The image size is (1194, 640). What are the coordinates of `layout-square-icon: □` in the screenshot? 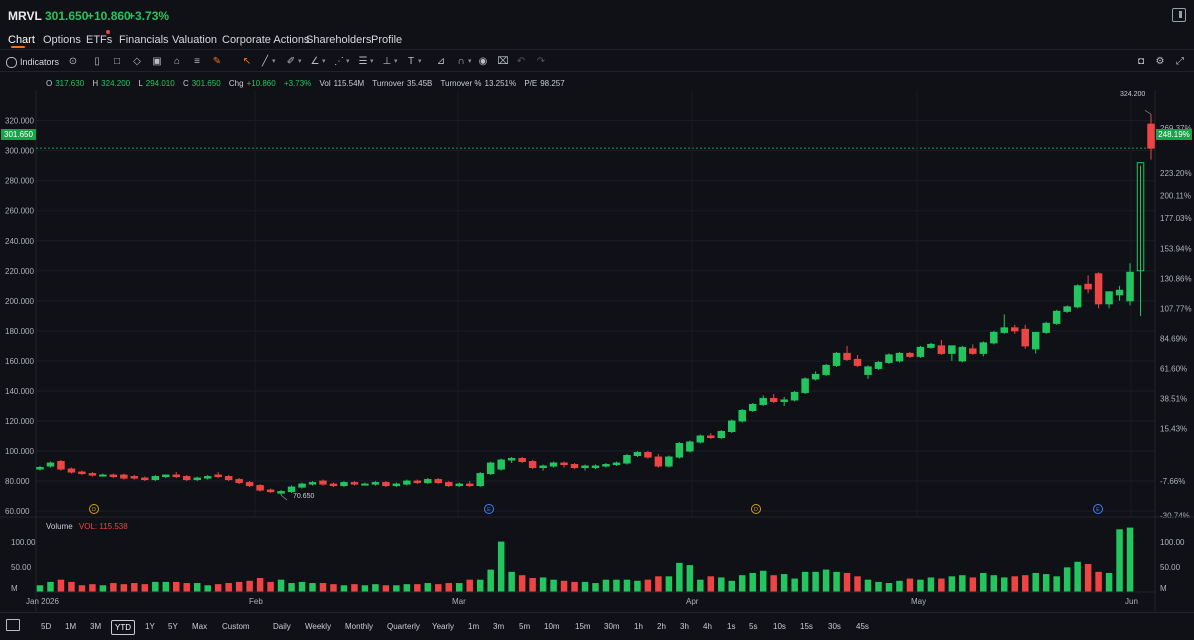 It's located at (117, 62).